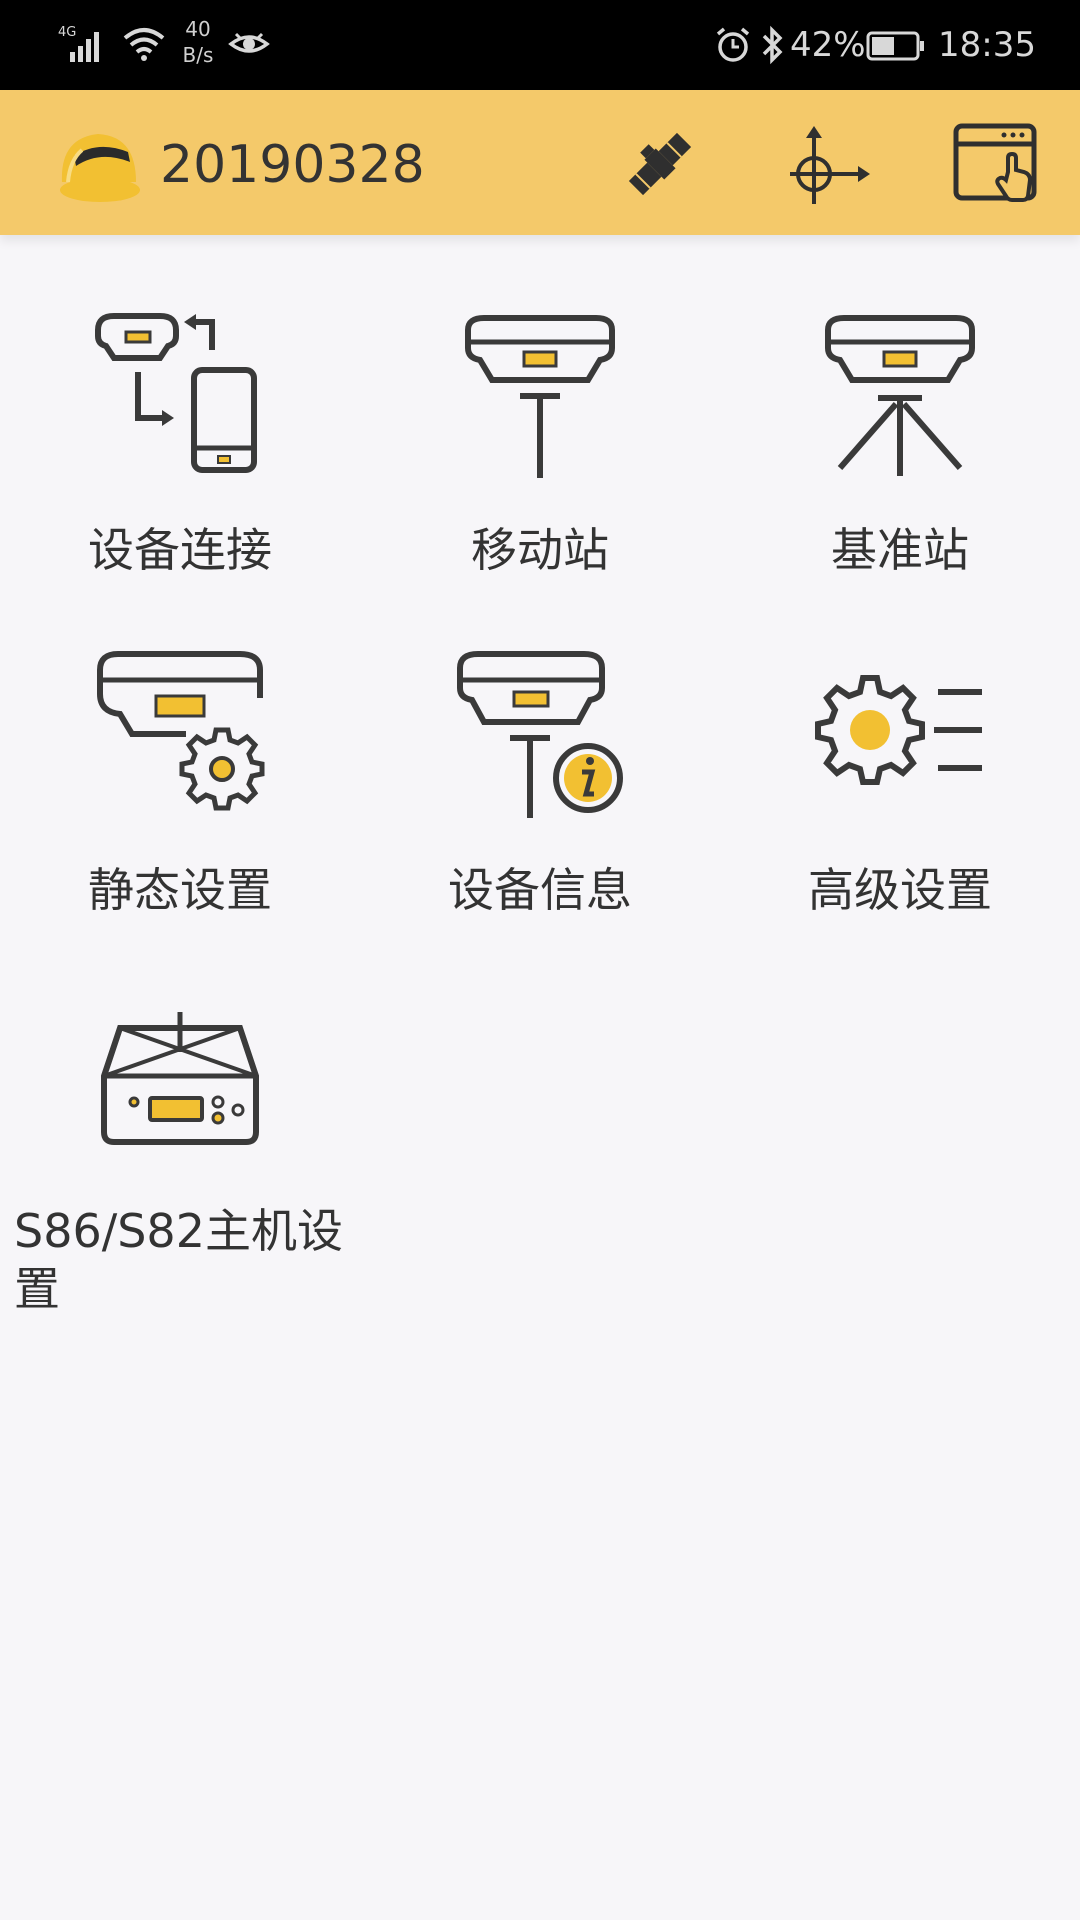  Describe the element at coordinates (900, 550) in the screenshot. I see `menu-item-label: 基准站` at that location.